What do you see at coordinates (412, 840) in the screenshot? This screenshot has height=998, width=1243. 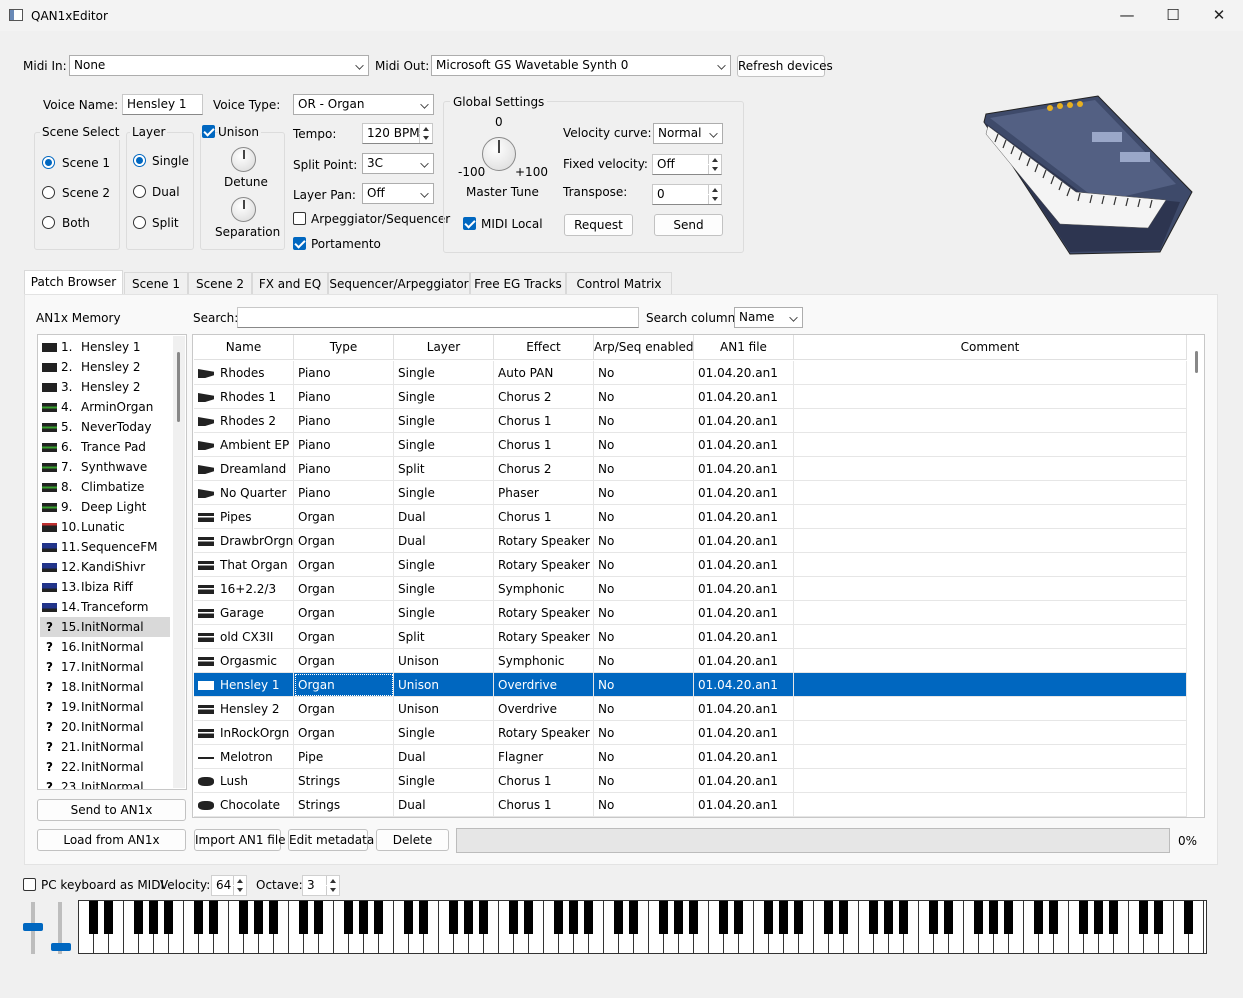 I see `delete-button: Delete` at bounding box center [412, 840].